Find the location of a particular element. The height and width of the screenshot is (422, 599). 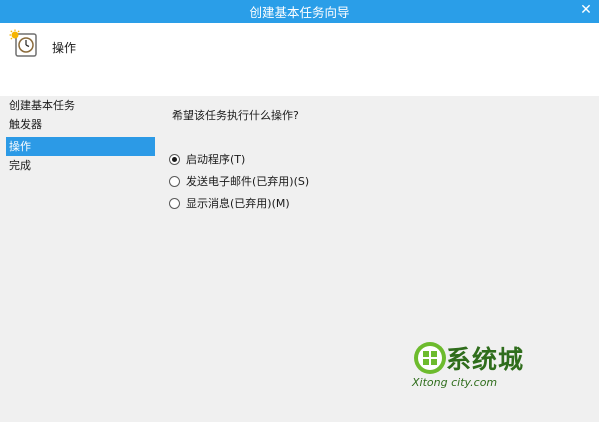

title-bar: 创建基本任务向导 ✕ is located at coordinates (299, 11).